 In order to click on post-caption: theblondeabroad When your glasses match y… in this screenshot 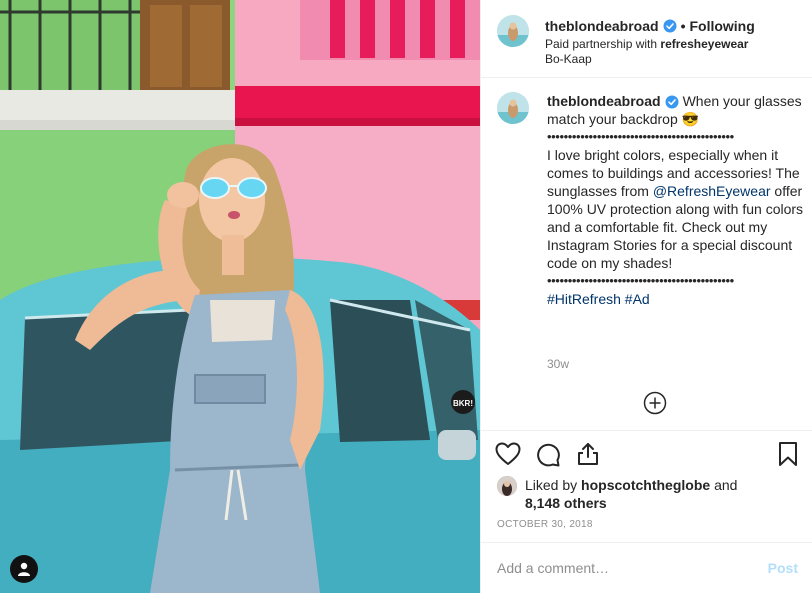, I will do `click(676, 200)`.